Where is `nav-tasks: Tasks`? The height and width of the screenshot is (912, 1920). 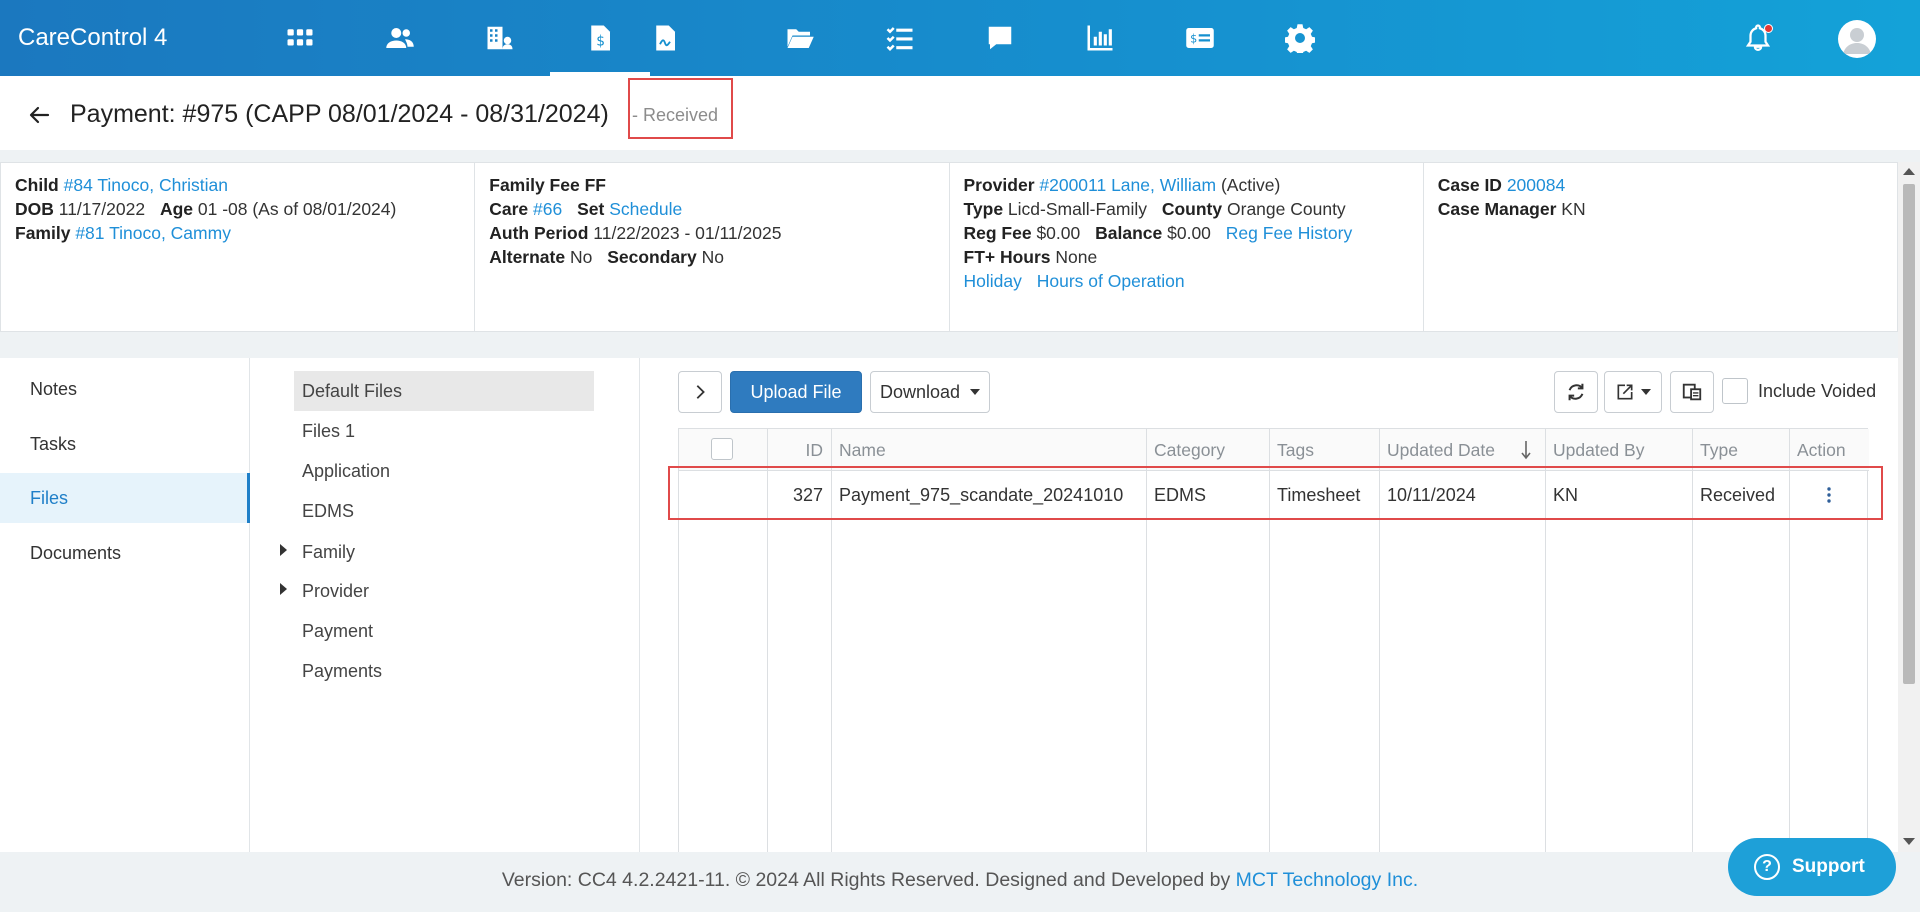 nav-tasks: Tasks is located at coordinates (125, 444).